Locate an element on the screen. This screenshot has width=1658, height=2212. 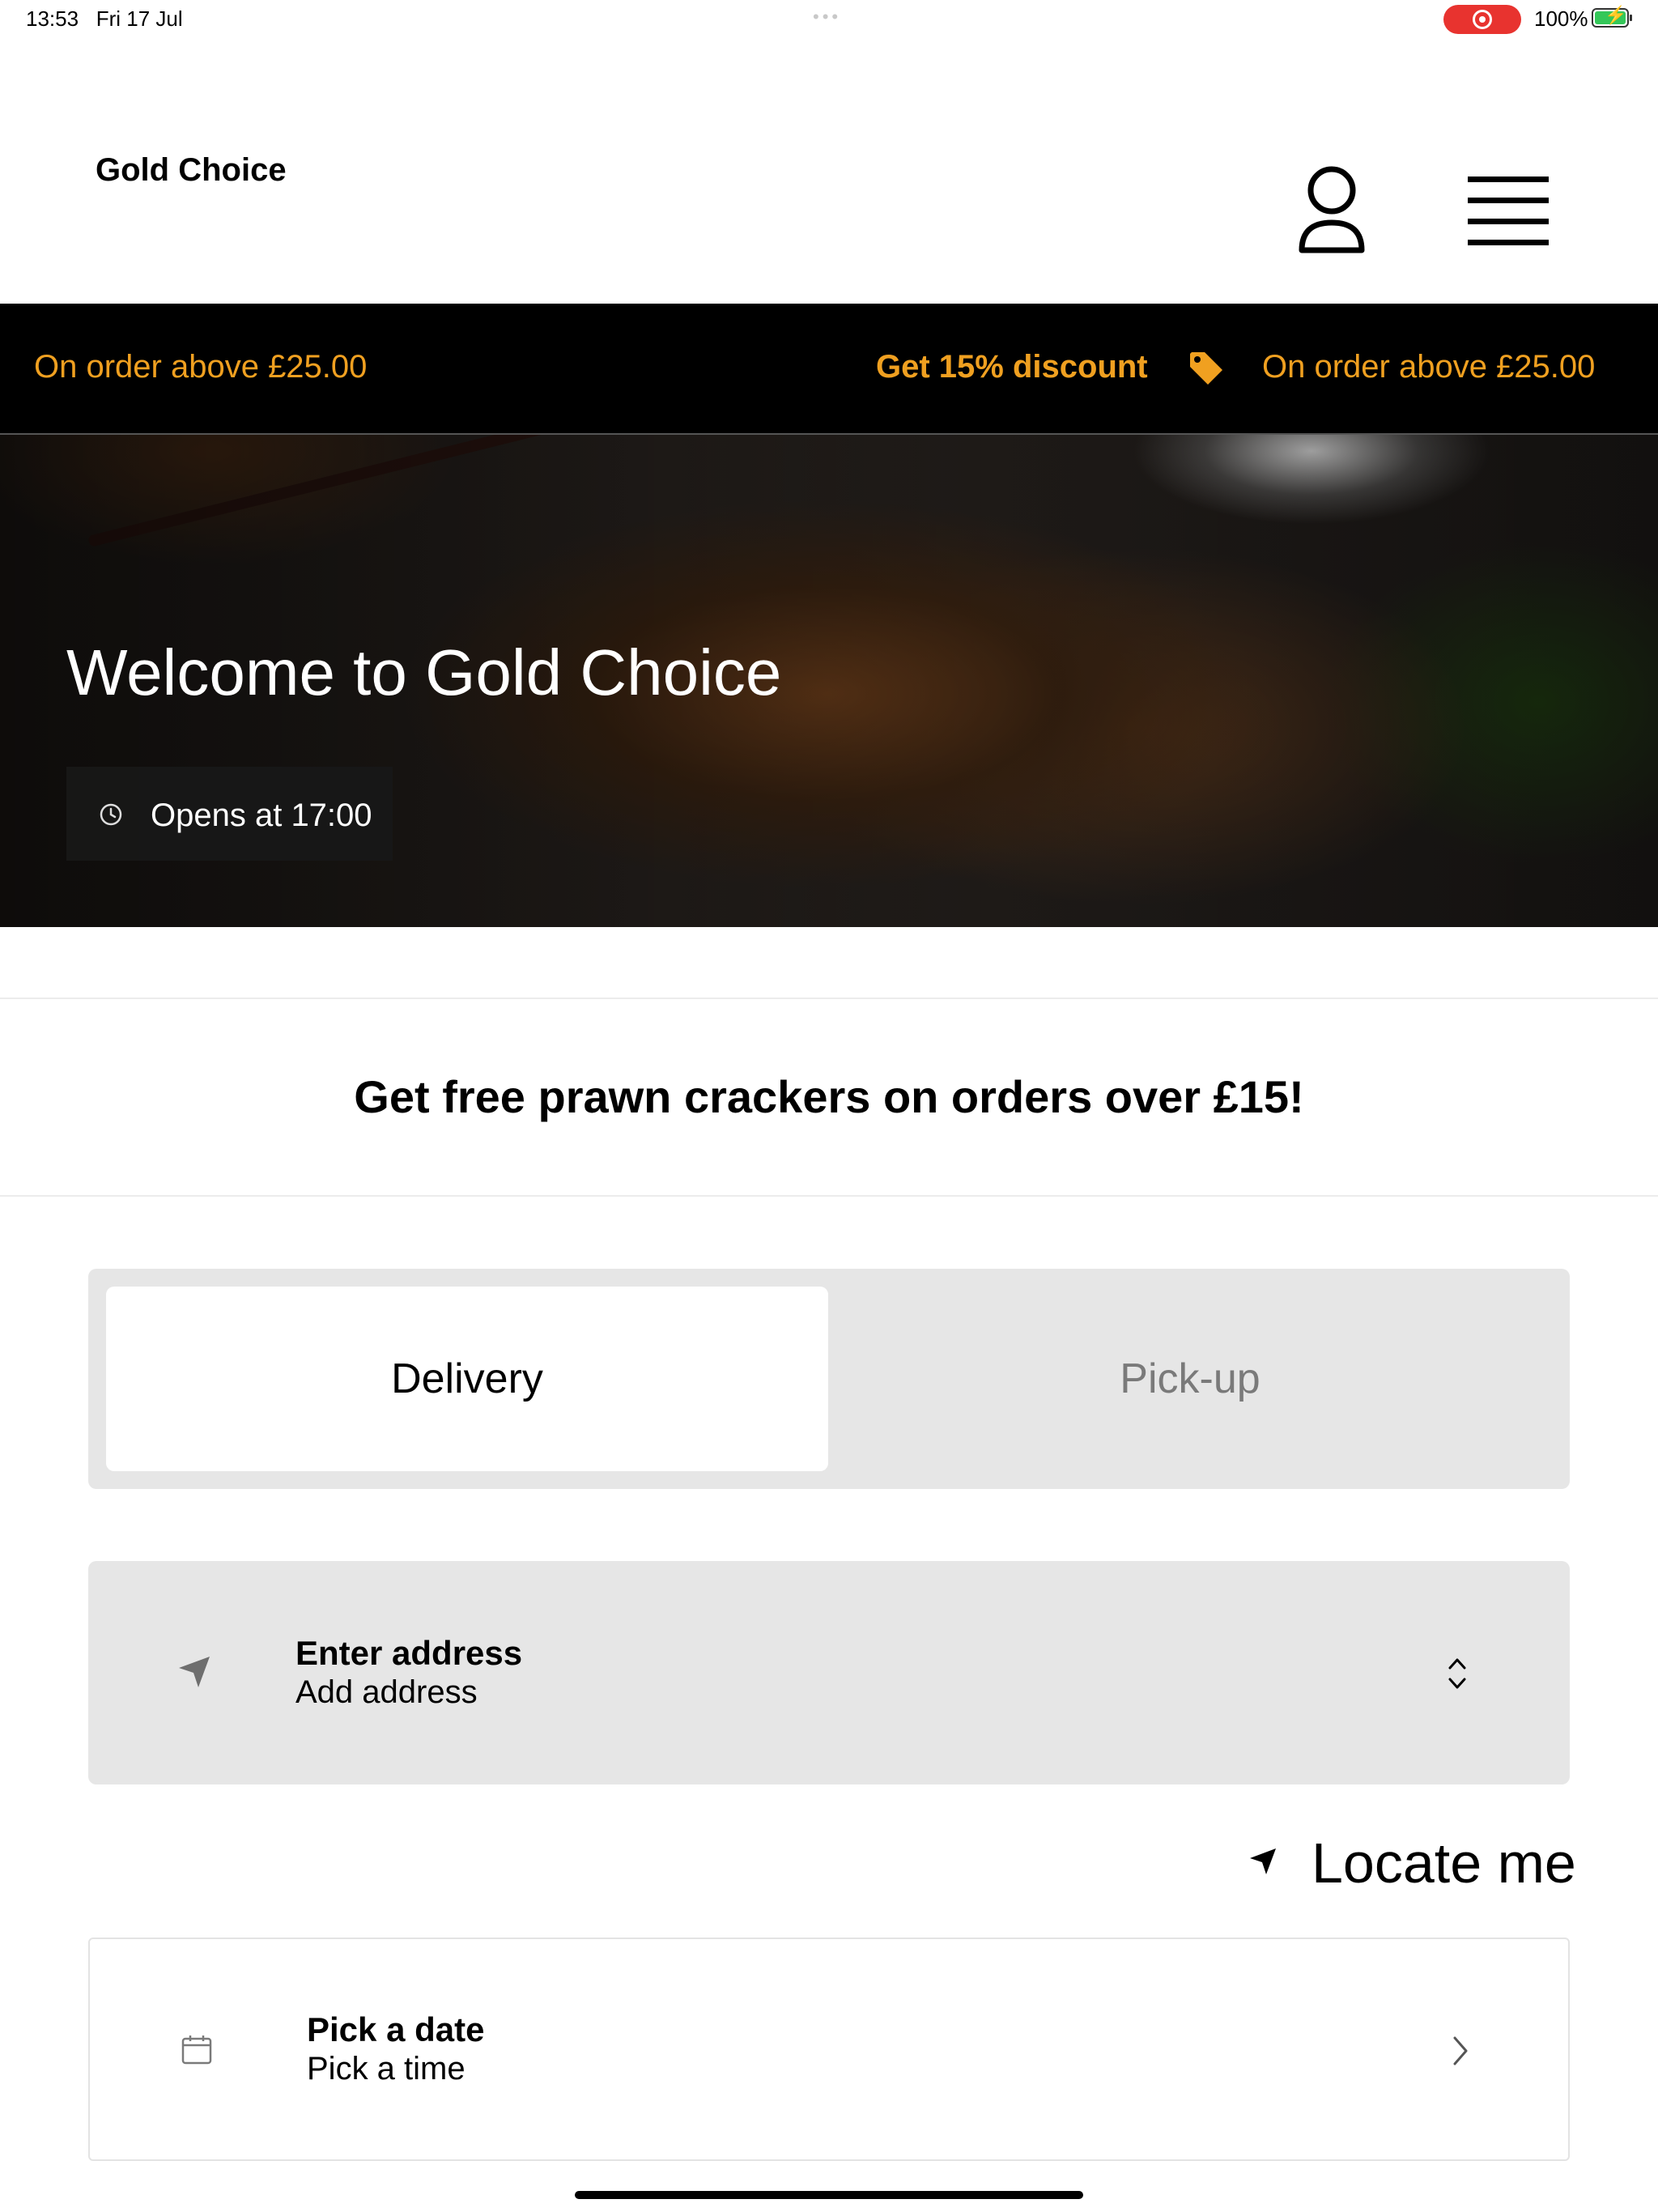
address-placeholder: Add address is located at coordinates (386, 1692).